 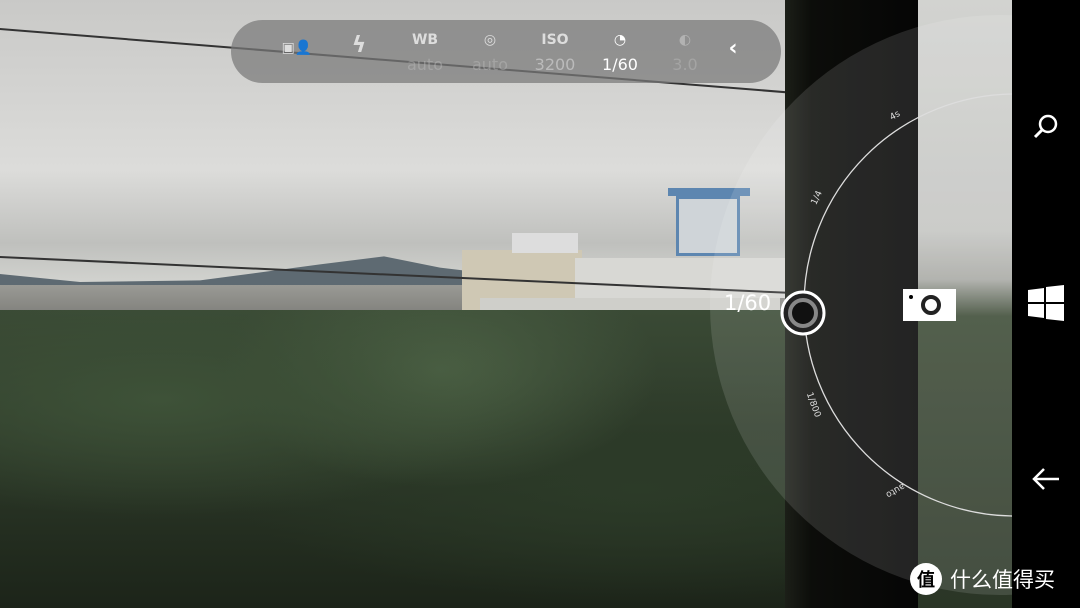 I want to click on camera-lens-icon, so click(x=931, y=305).